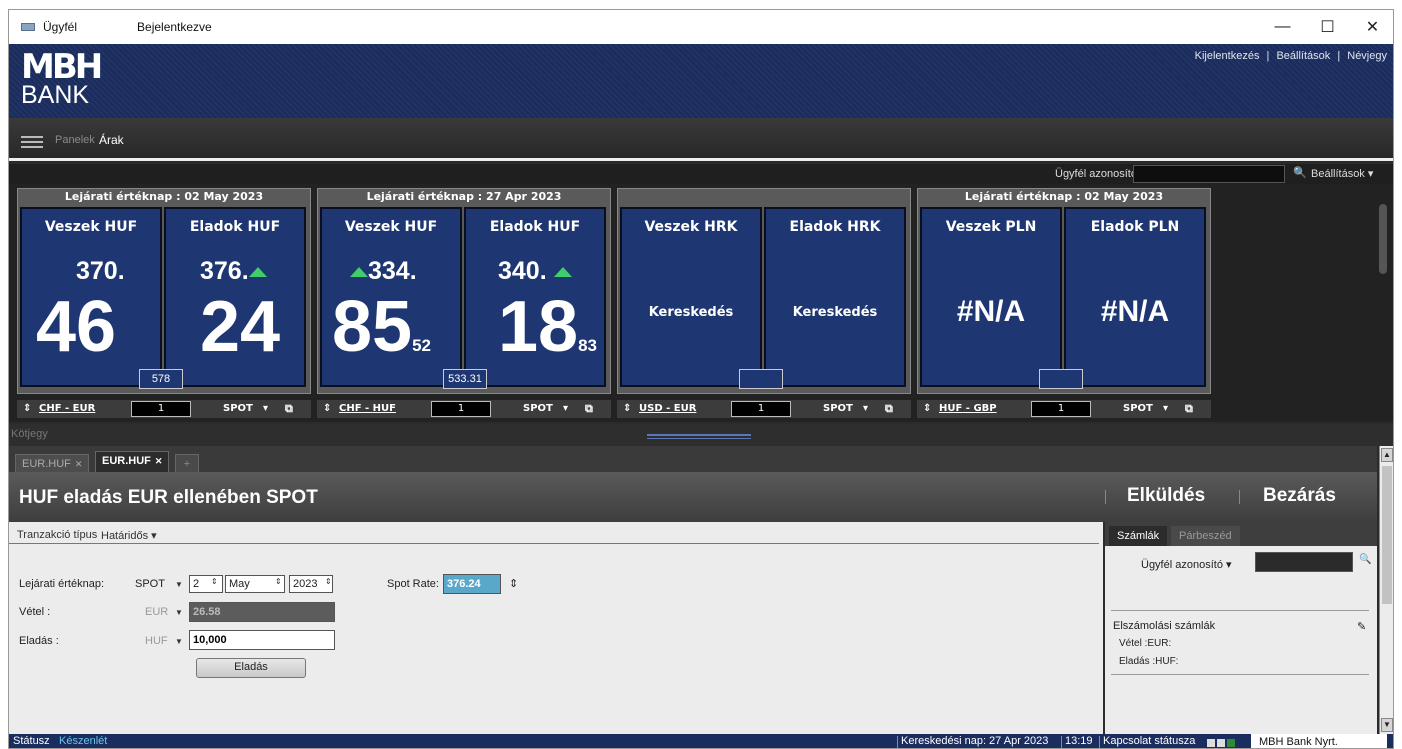 The width and height of the screenshot is (1402, 749). Describe the element at coordinates (161, 379) in the screenshot. I see `spread-box: 578` at that location.